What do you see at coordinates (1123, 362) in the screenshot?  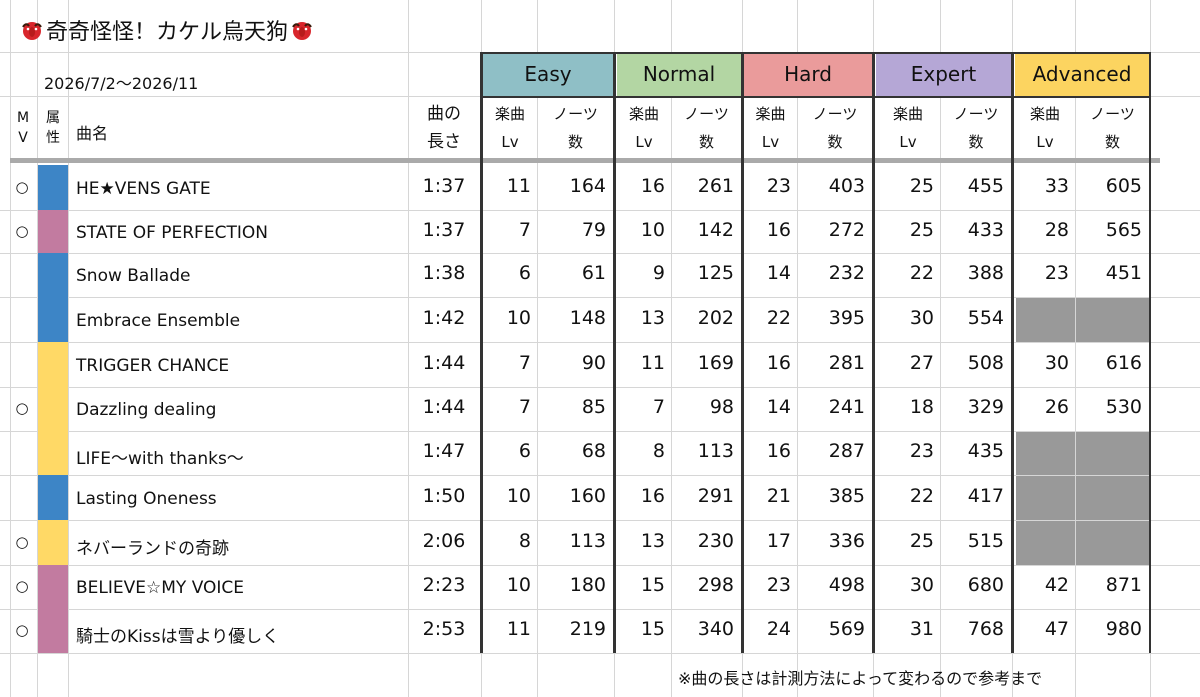 I see `notes-cell: 616` at bounding box center [1123, 362].